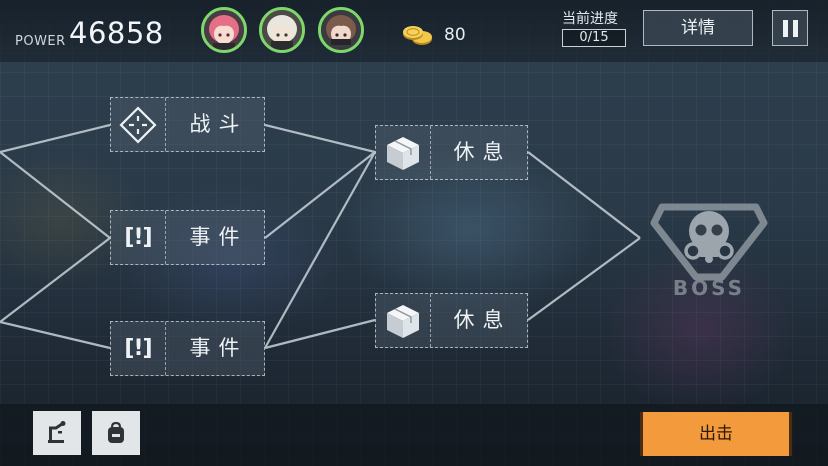 The width and height of the screenshot is (828, 466). I want to click on progress-label: 当前进度, so click(590, 19).